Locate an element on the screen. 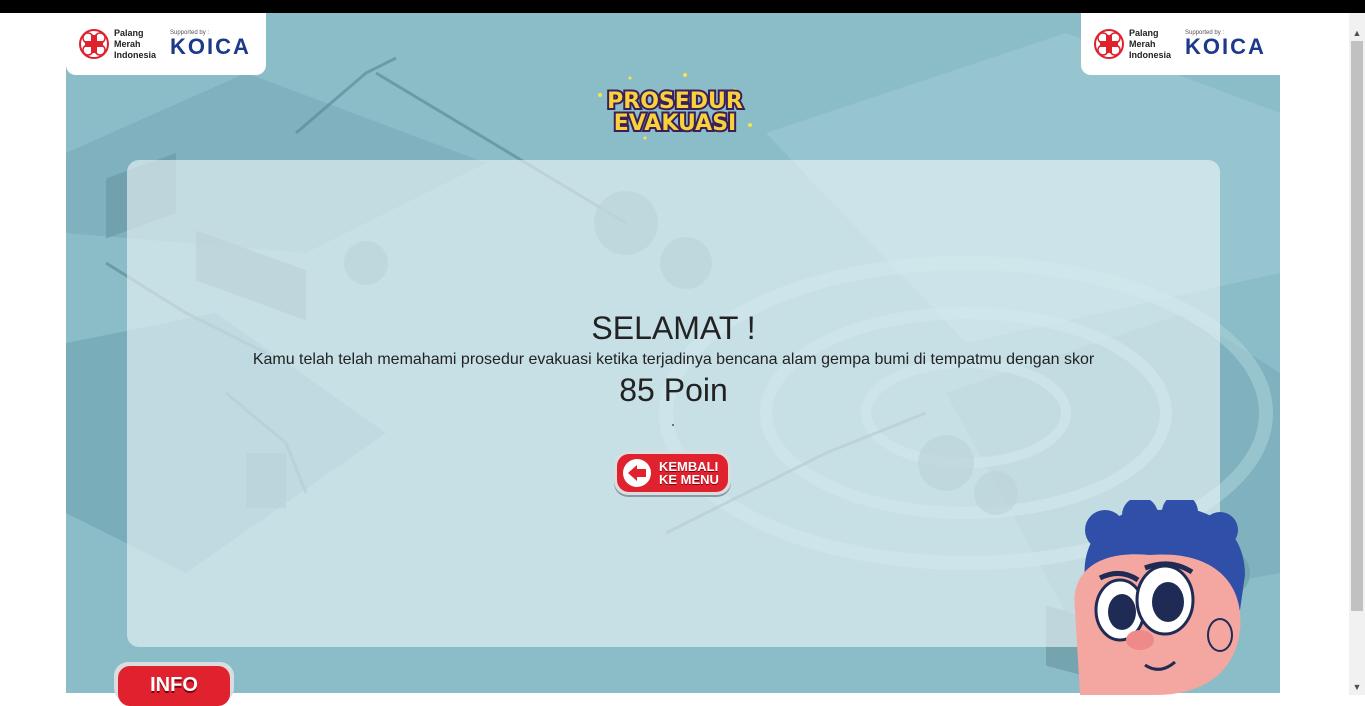 The image size is (1365, 706). mascot-character is located at coordinates (1160, 594).